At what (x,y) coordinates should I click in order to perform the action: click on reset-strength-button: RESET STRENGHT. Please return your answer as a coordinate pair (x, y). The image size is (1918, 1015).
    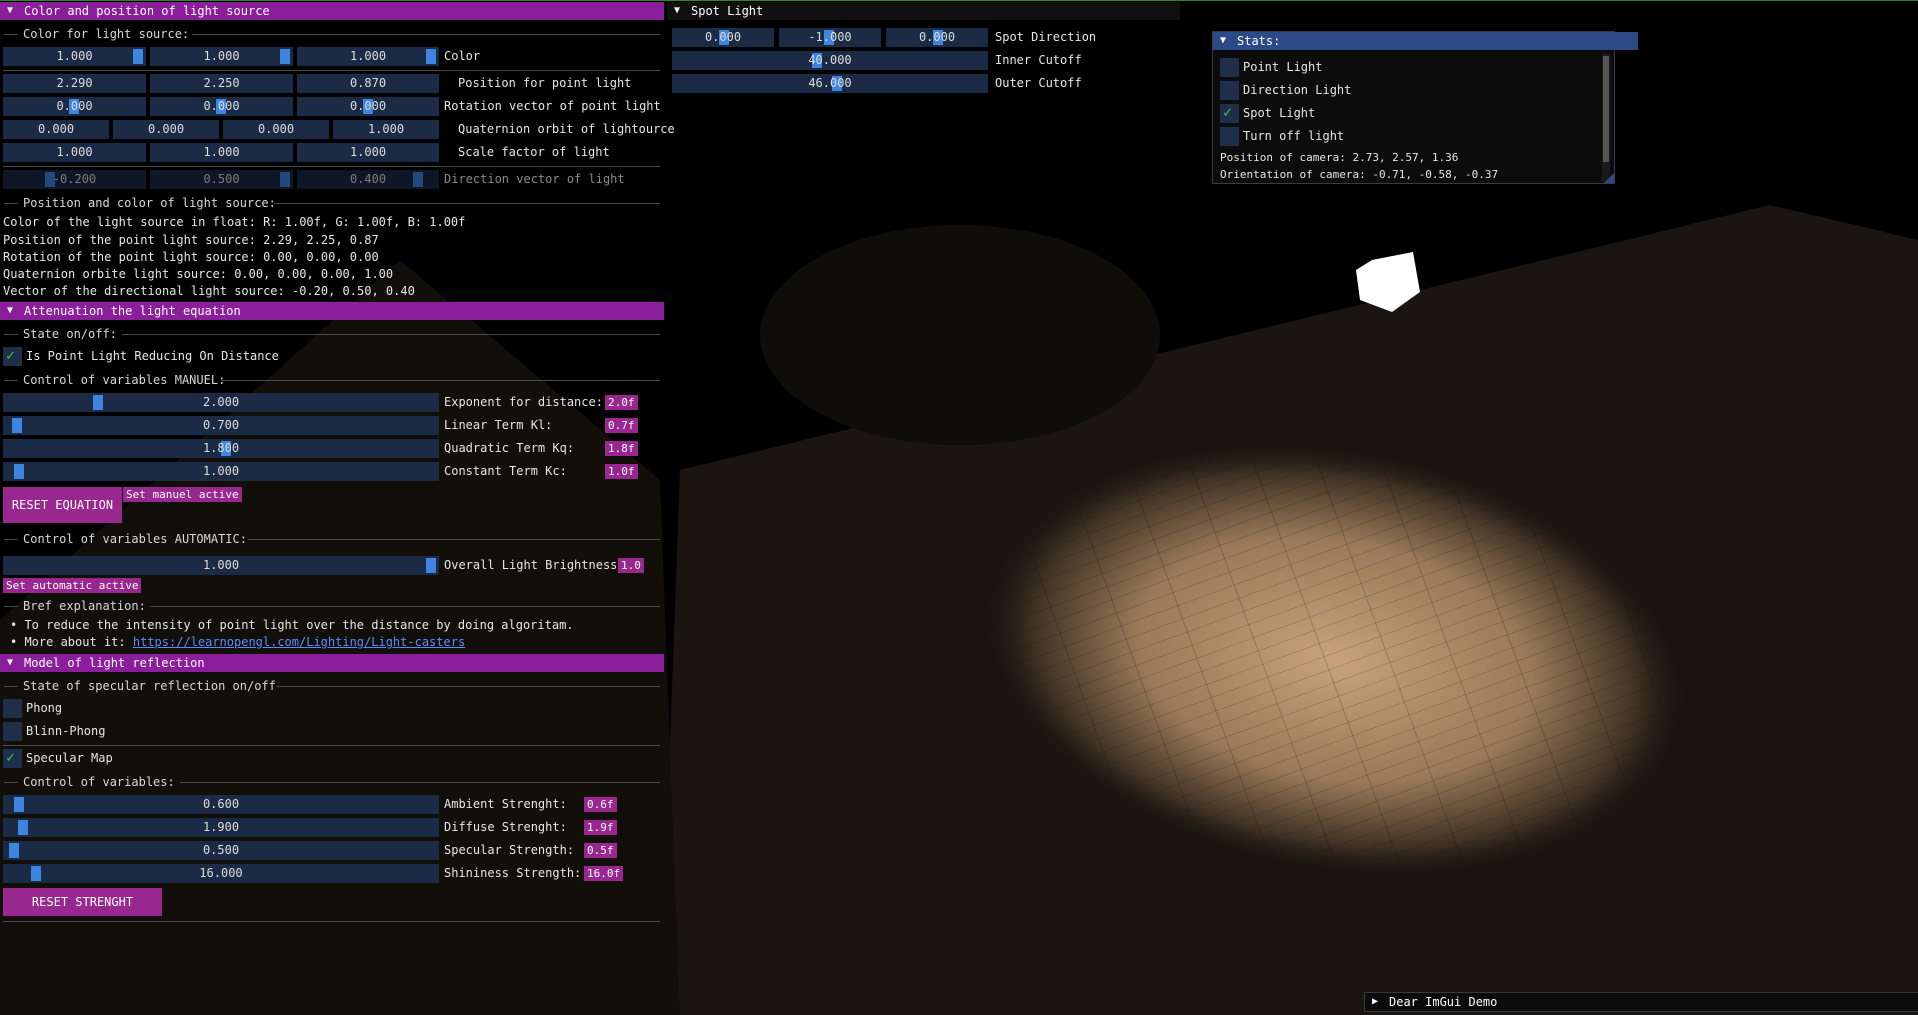
    Looking at the image, I should click on (82, 902).